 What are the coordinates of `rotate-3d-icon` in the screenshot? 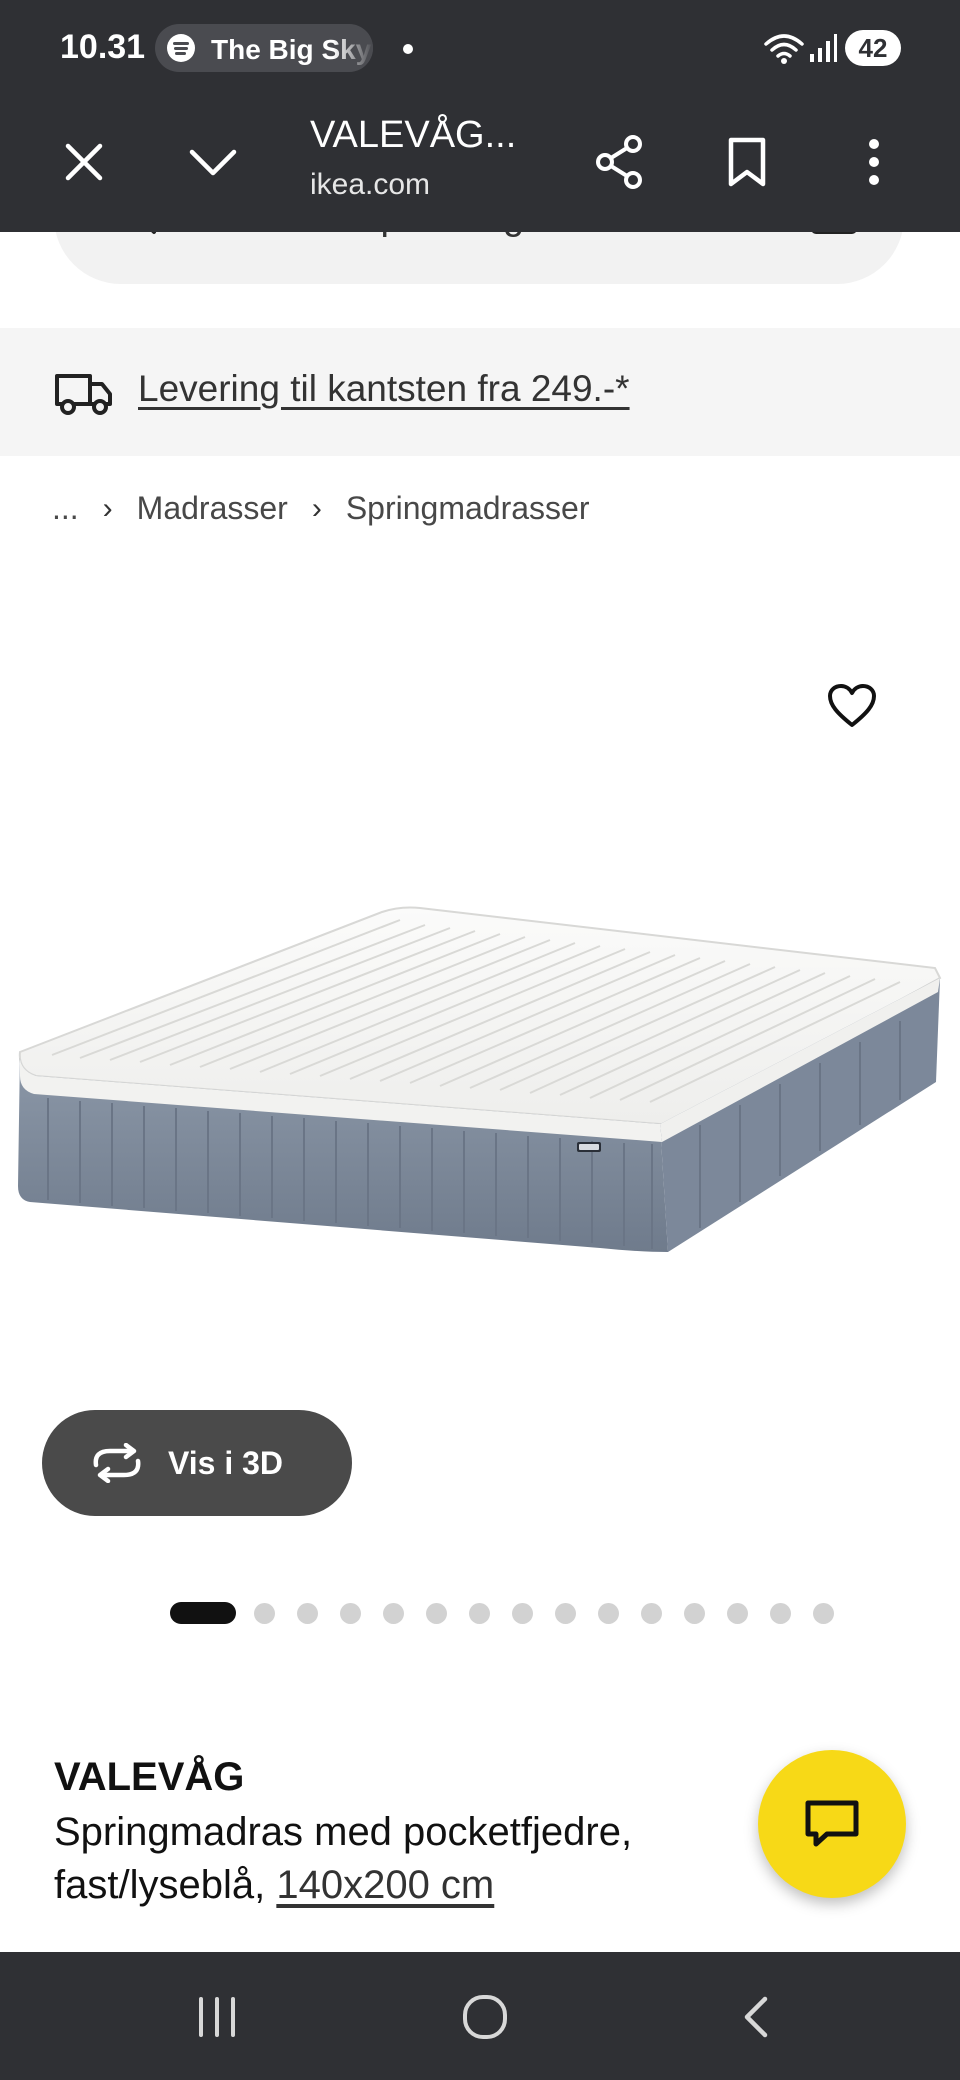 It's located at (117, 1463).